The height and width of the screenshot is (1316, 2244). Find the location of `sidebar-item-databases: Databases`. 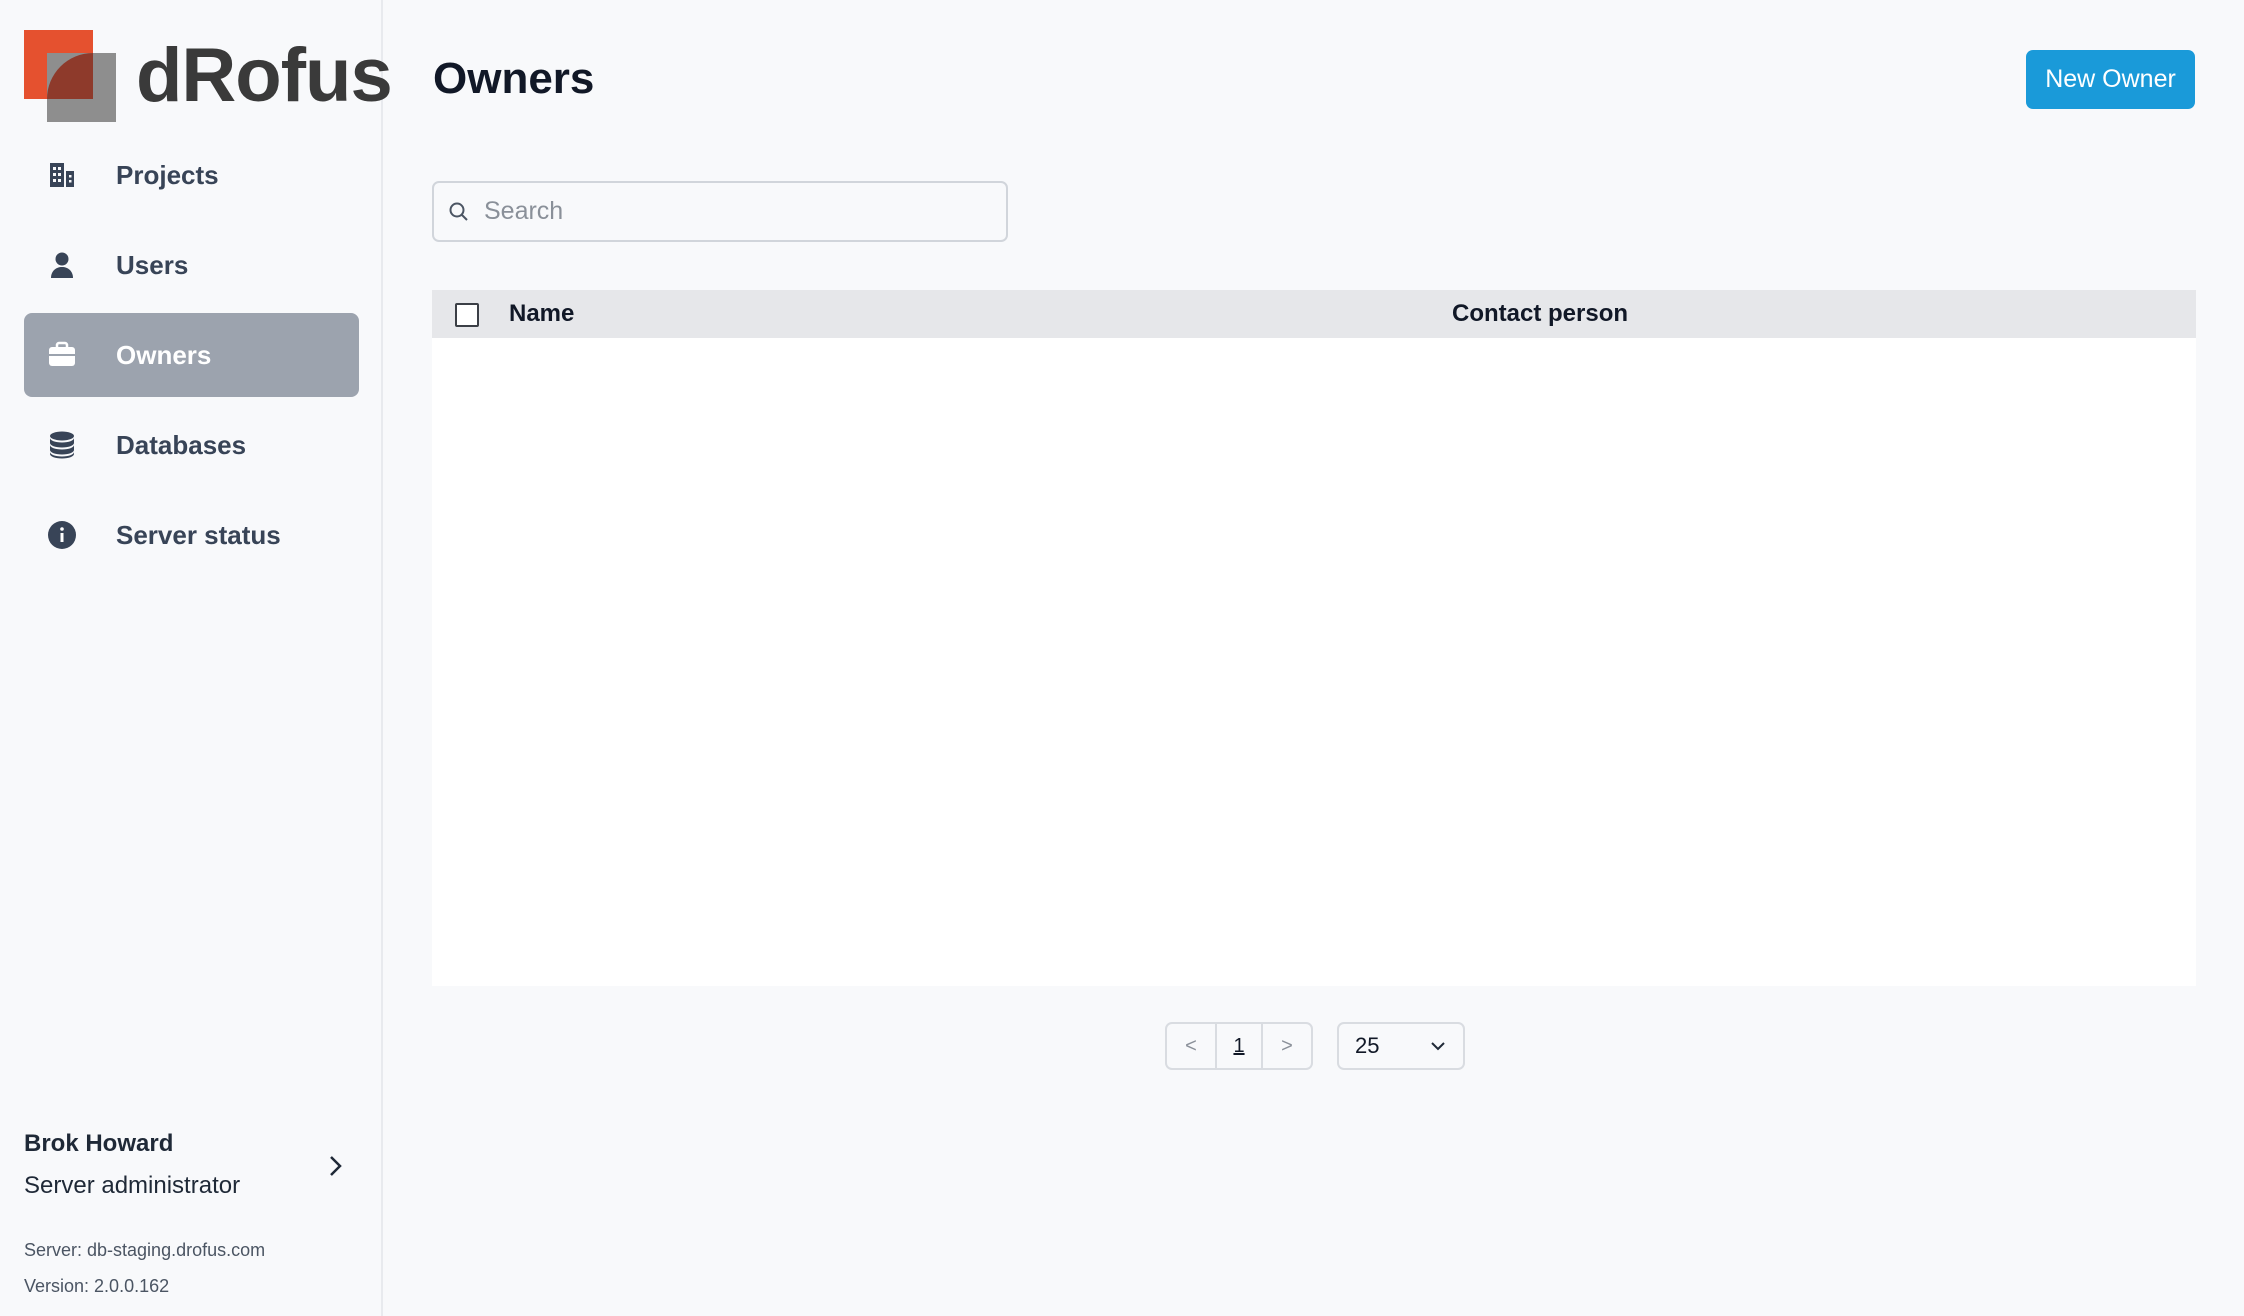

sidebar-item-databases: Databases is located at coordinates (191, 445).